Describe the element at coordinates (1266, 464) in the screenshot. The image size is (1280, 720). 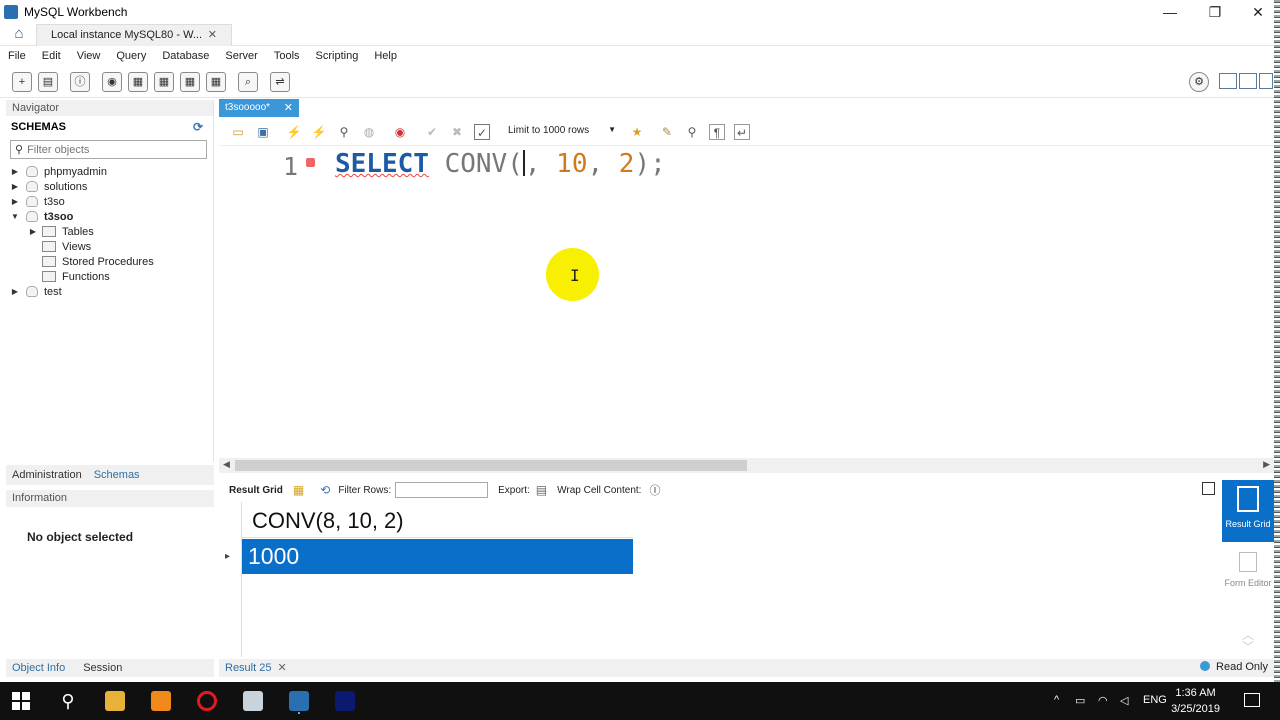
I see `scroll-right-icon: ▶` at that location.